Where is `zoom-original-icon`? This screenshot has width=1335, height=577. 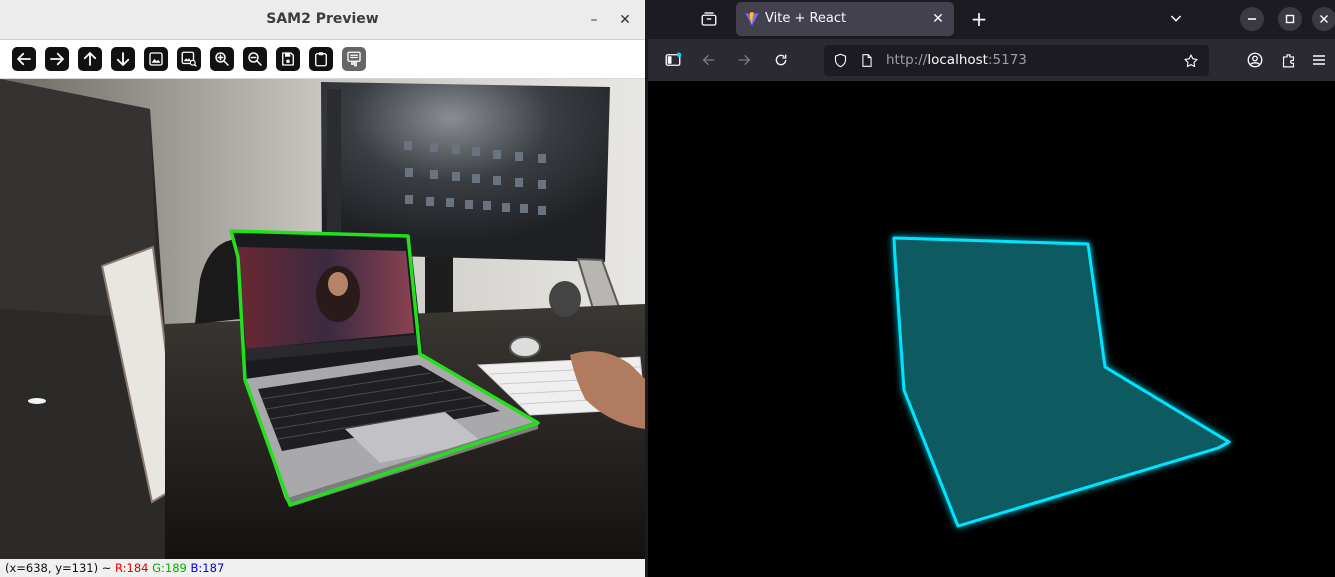
zoom-original-icon is located at coordinates (189, 59).